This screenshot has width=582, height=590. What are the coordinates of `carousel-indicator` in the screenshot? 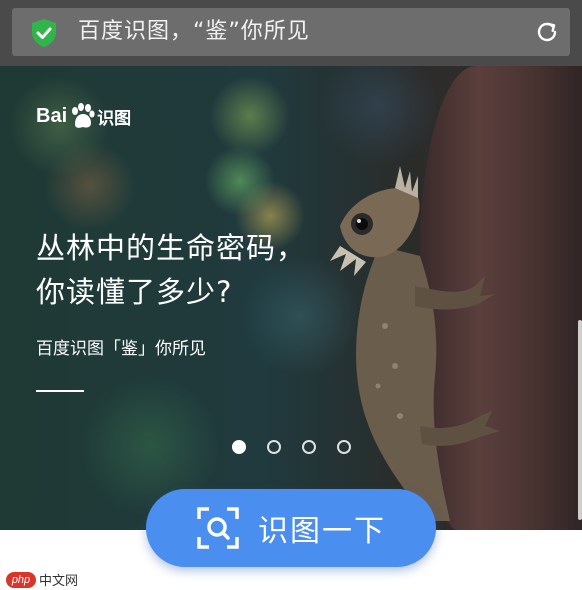 It's located at (291, 447).